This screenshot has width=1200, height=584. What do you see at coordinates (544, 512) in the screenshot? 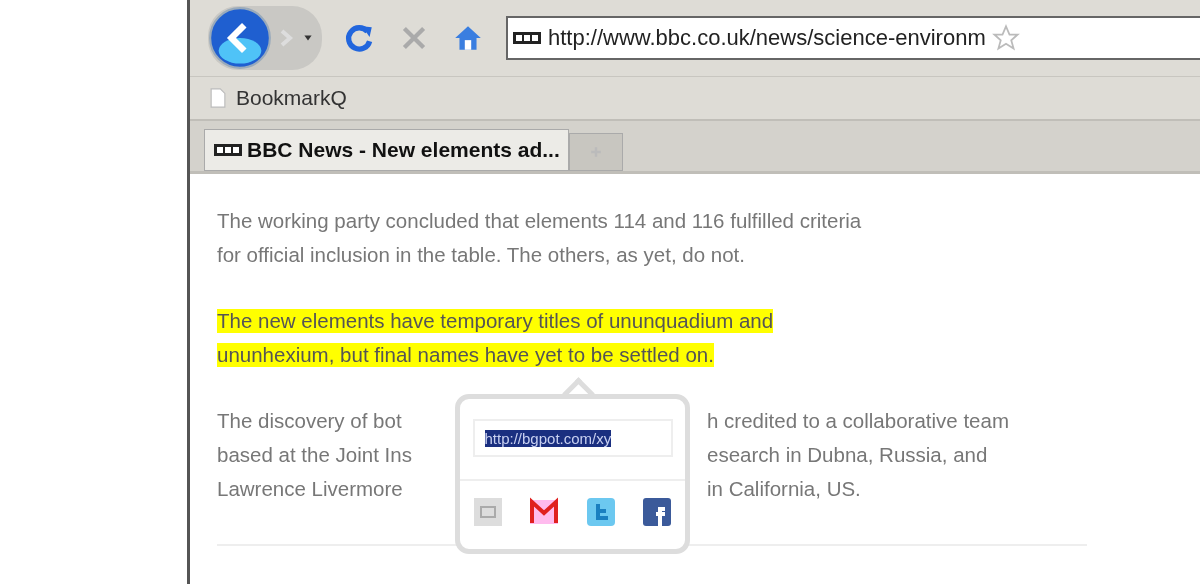
I see `mail-icon` at bounding box center [544, 512].